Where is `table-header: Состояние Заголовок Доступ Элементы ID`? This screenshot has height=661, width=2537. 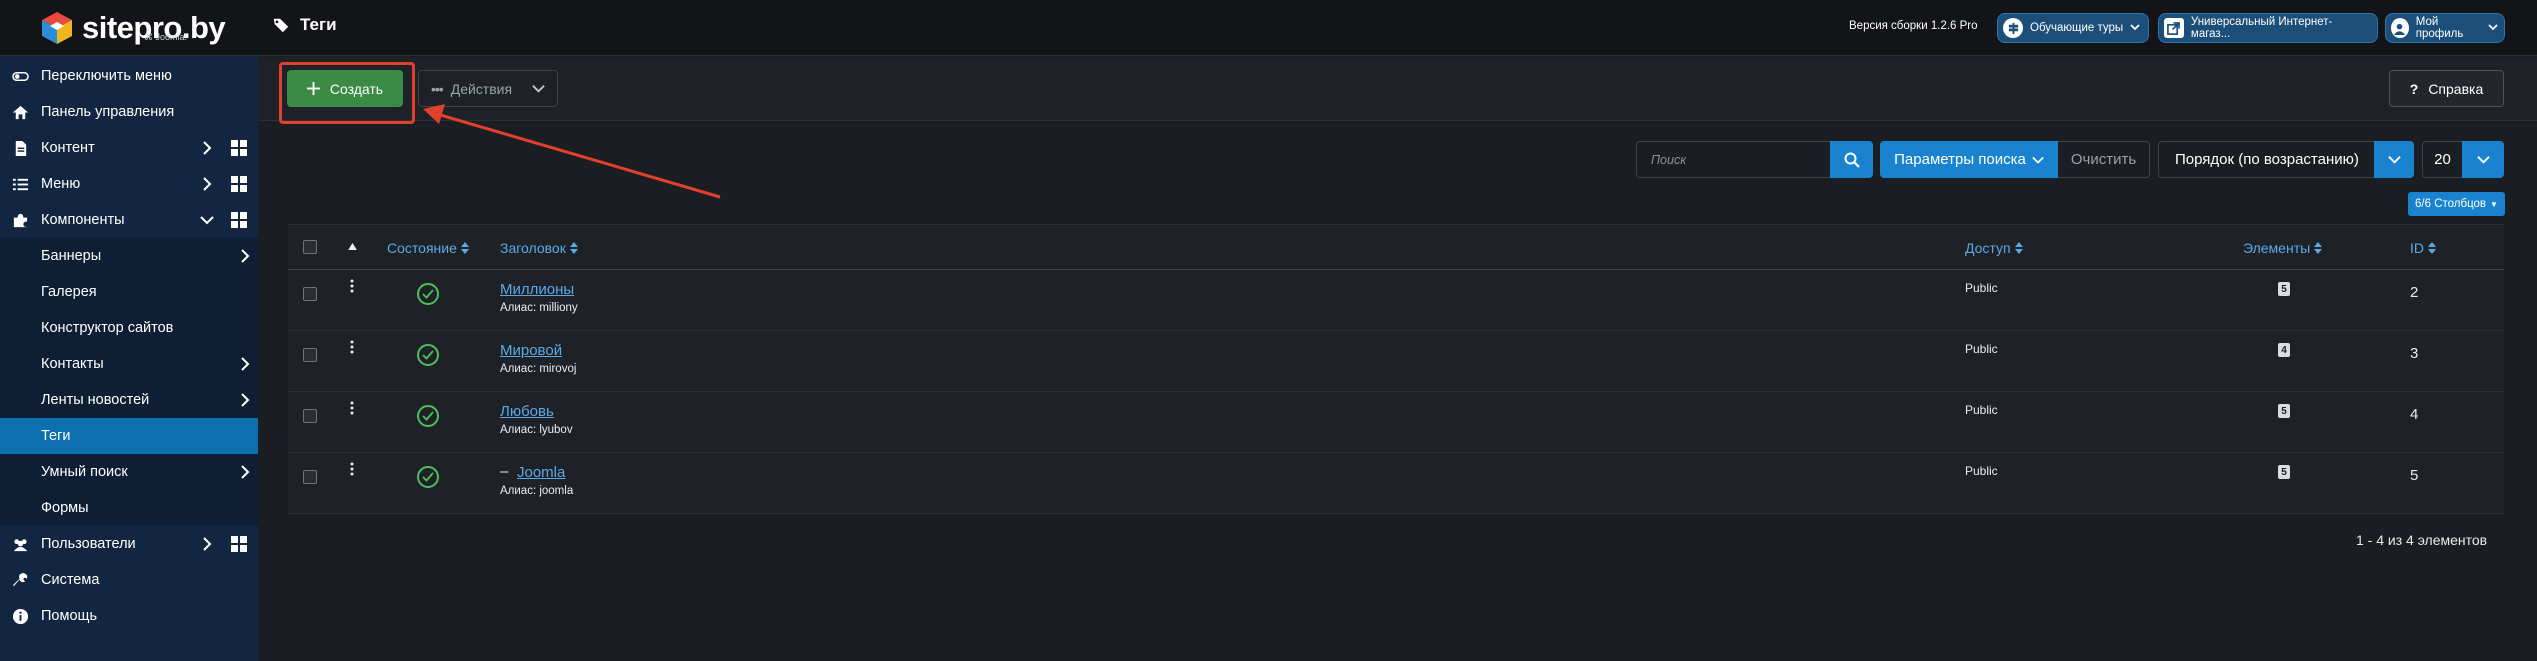
table-header: Состояние Заголовок Доступ Элементы ID is located at coordinates (1396, 247).